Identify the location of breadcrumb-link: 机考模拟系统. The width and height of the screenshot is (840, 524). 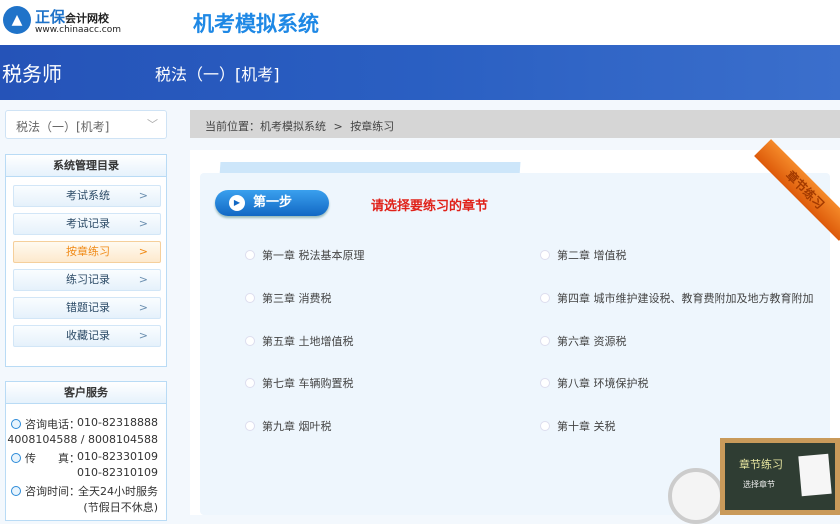
(293, 126).